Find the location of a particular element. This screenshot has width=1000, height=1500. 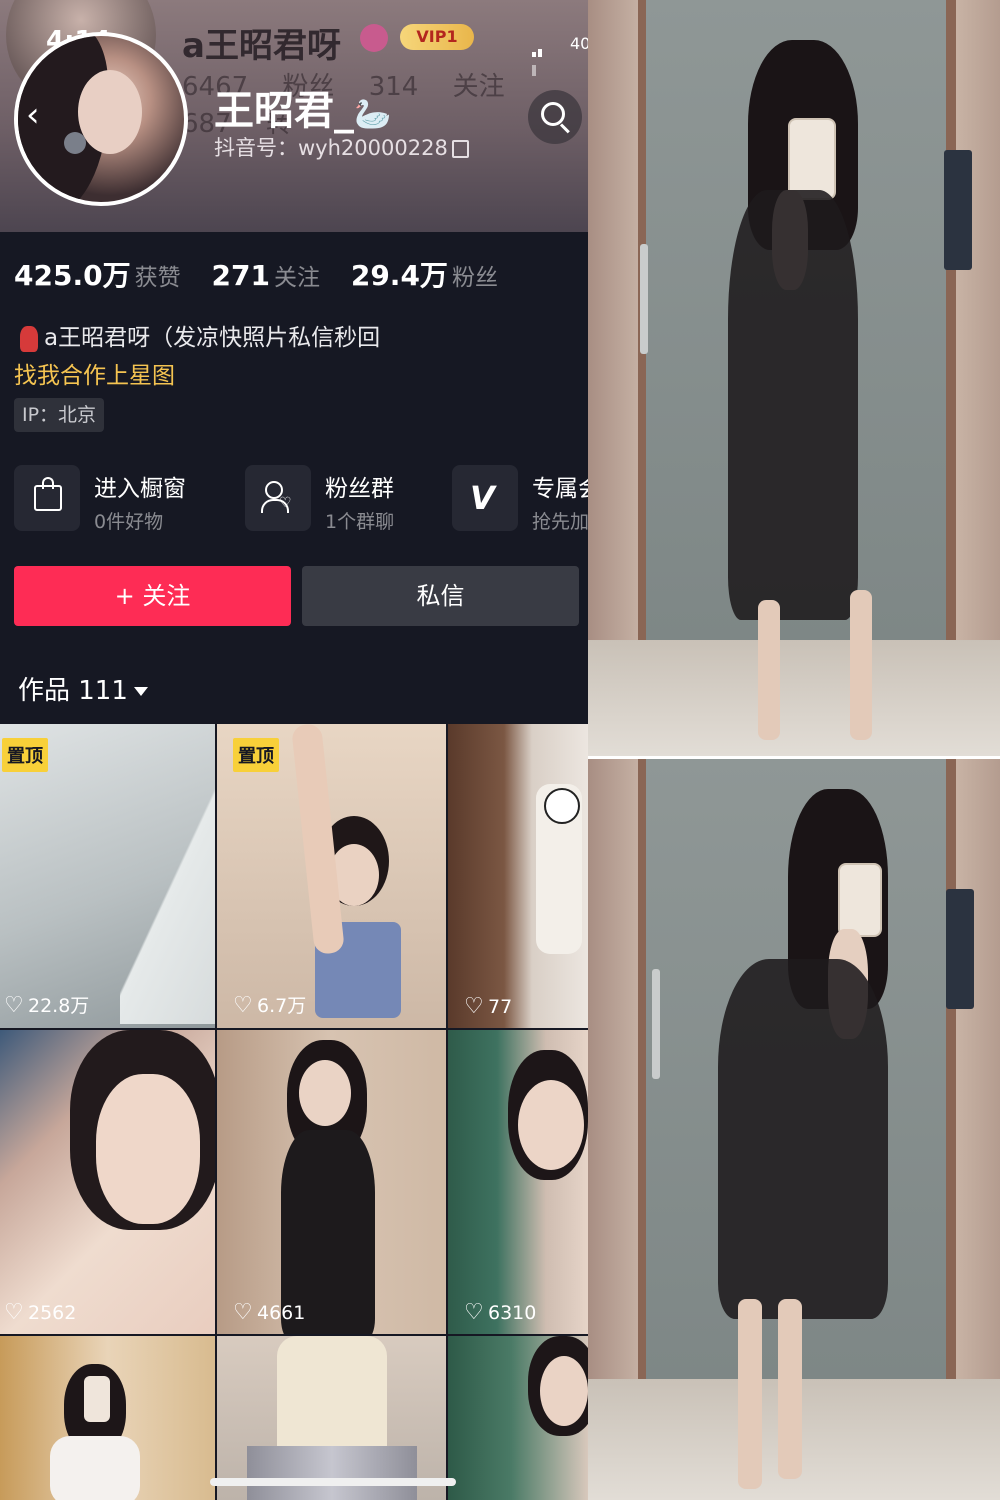

back-icon: ‹ is located at coordinates (43, 115).